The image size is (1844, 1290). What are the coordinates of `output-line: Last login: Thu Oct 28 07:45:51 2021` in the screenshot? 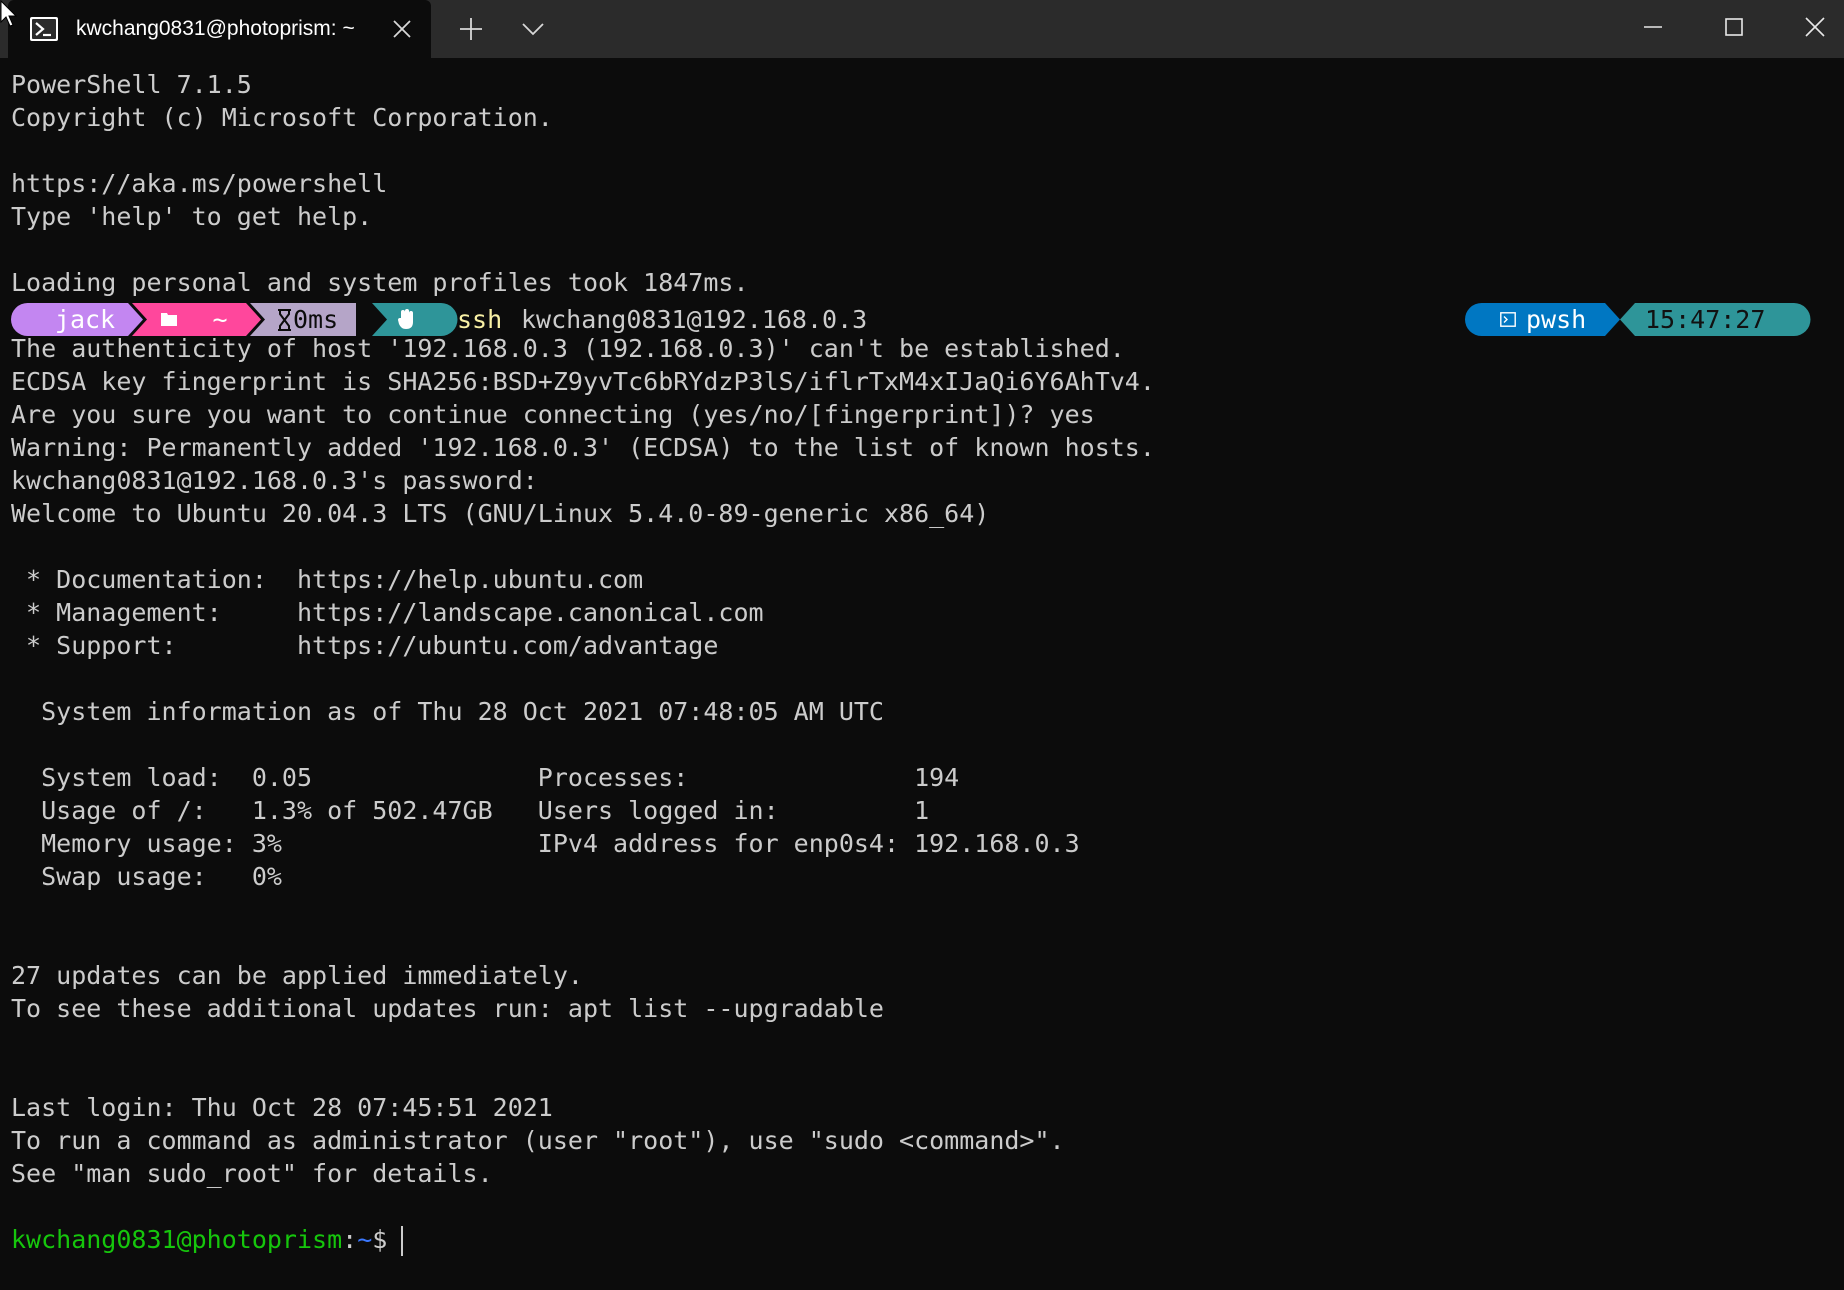 It's located at (282, 1107).